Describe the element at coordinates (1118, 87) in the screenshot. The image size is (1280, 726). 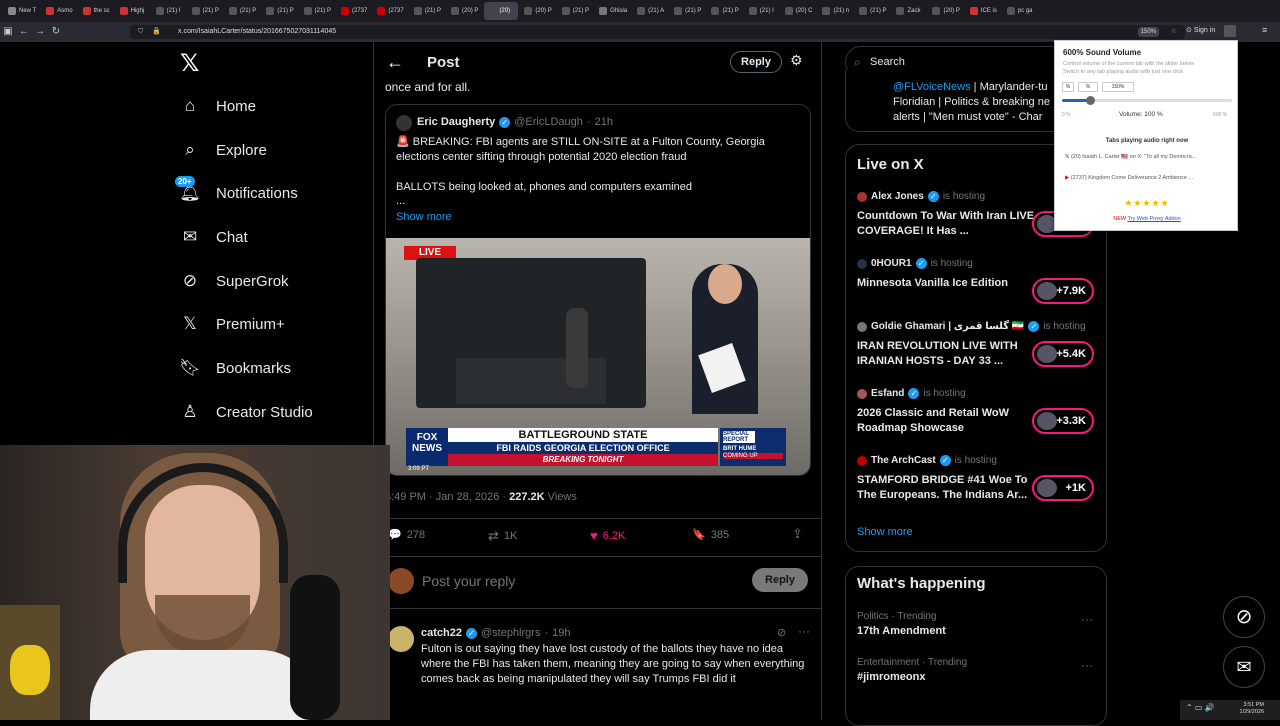
I see `preset-button: 150%` at that location.